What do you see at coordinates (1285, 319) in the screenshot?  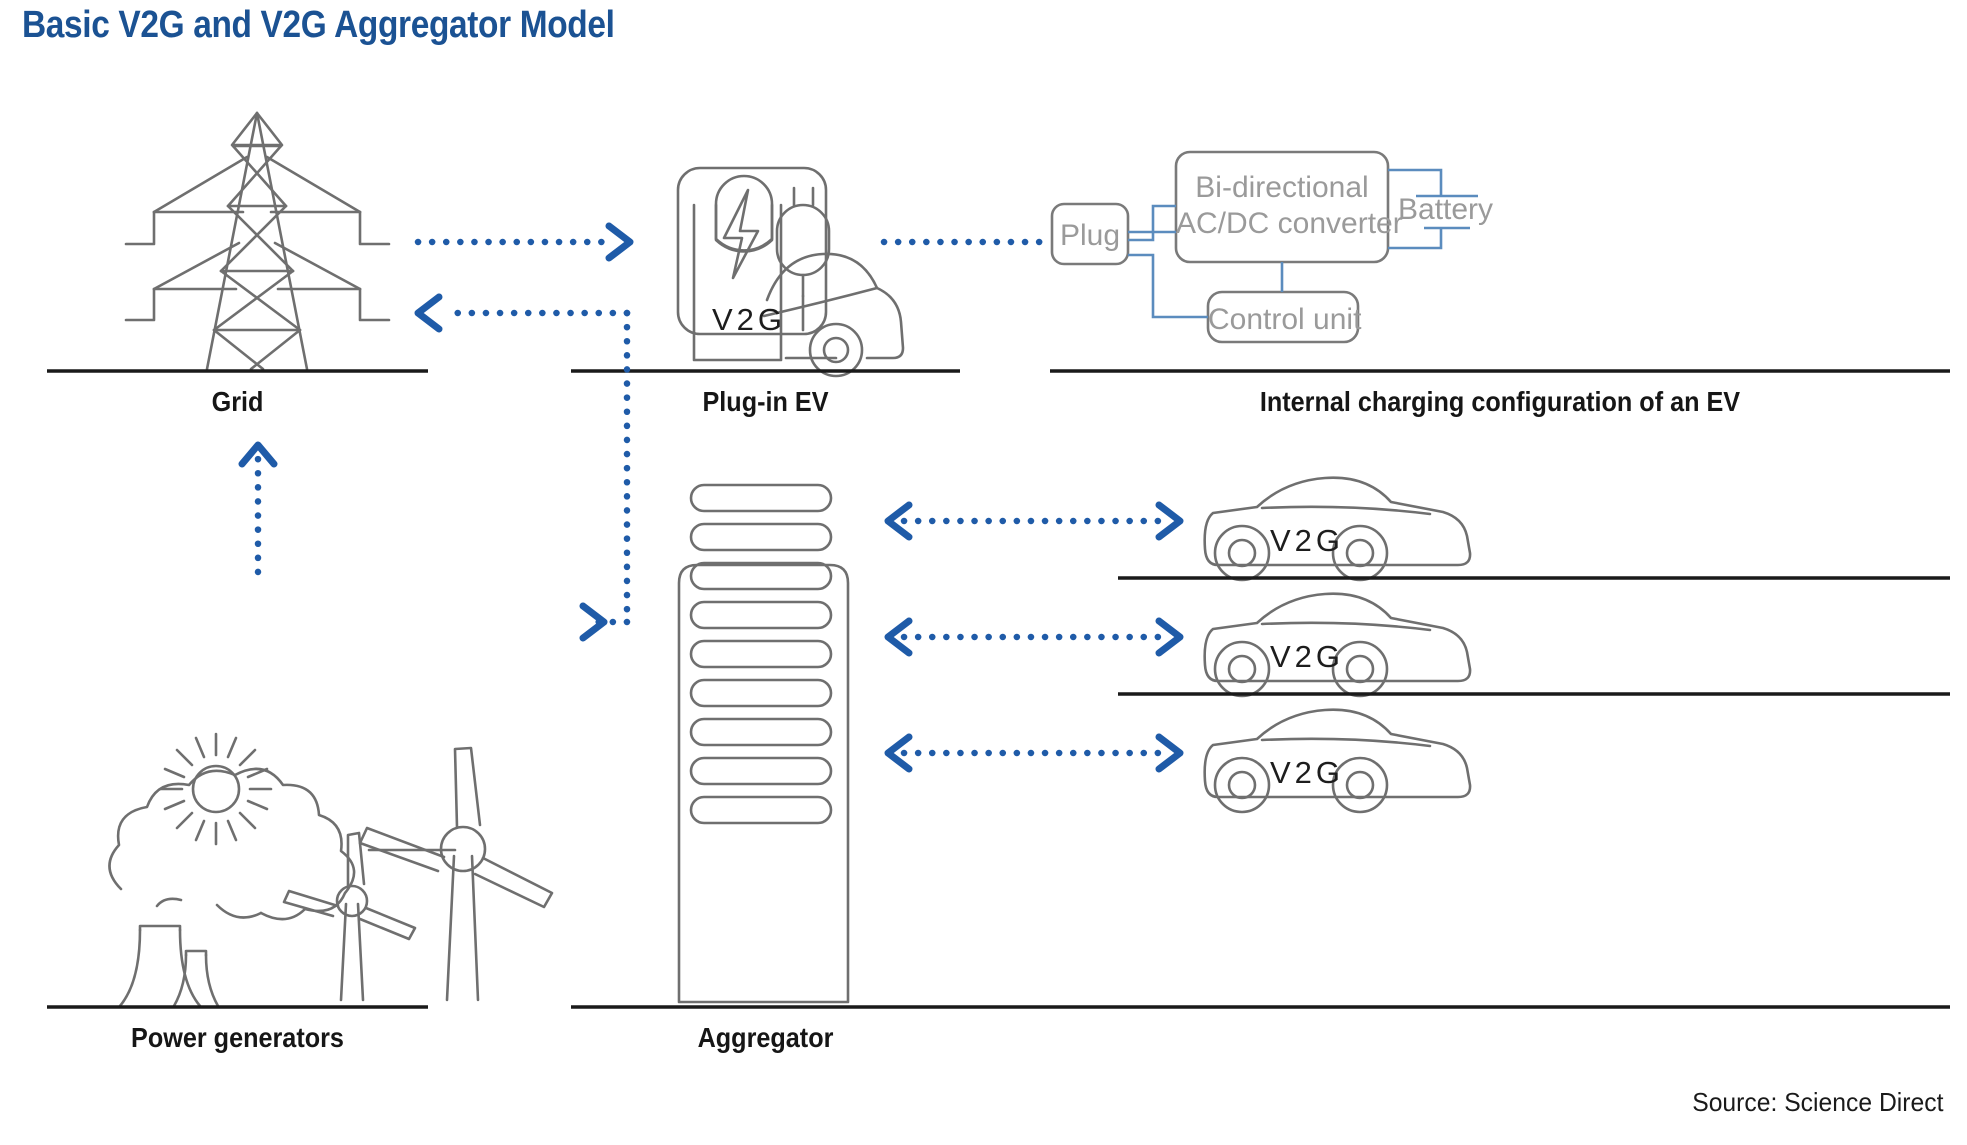 I see `control-unit-block-label: Control unit` at bounding box center [1285, 319].